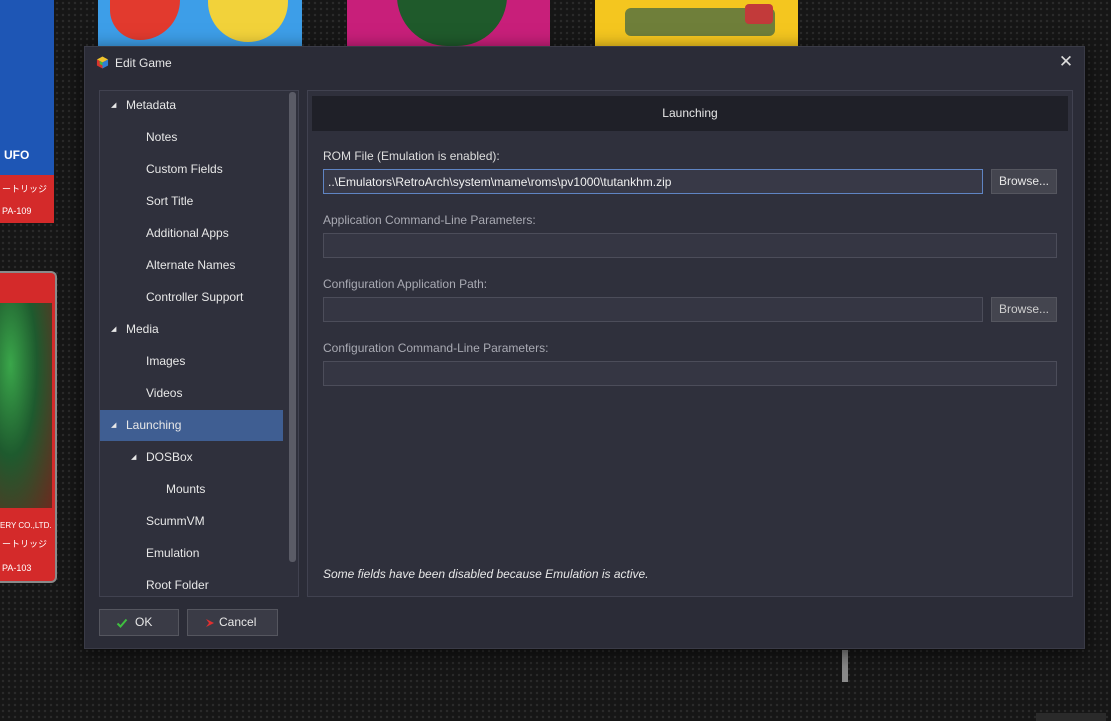 This screenshot has height=721, width=1111. I want to click on tree-item-label: Additional Apps, so click(187, 233).